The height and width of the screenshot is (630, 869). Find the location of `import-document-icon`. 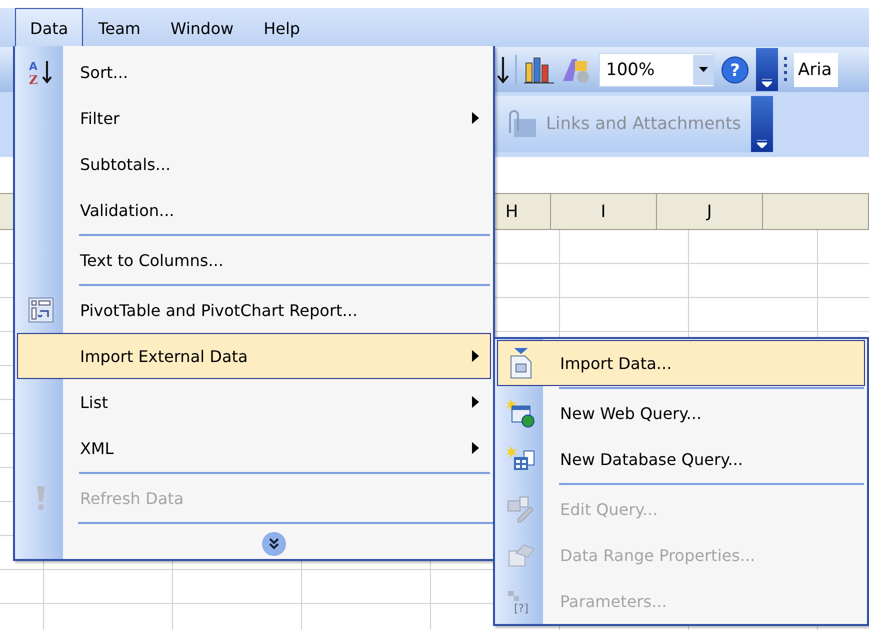

import-document-icon is located at coordinates (521, 363).